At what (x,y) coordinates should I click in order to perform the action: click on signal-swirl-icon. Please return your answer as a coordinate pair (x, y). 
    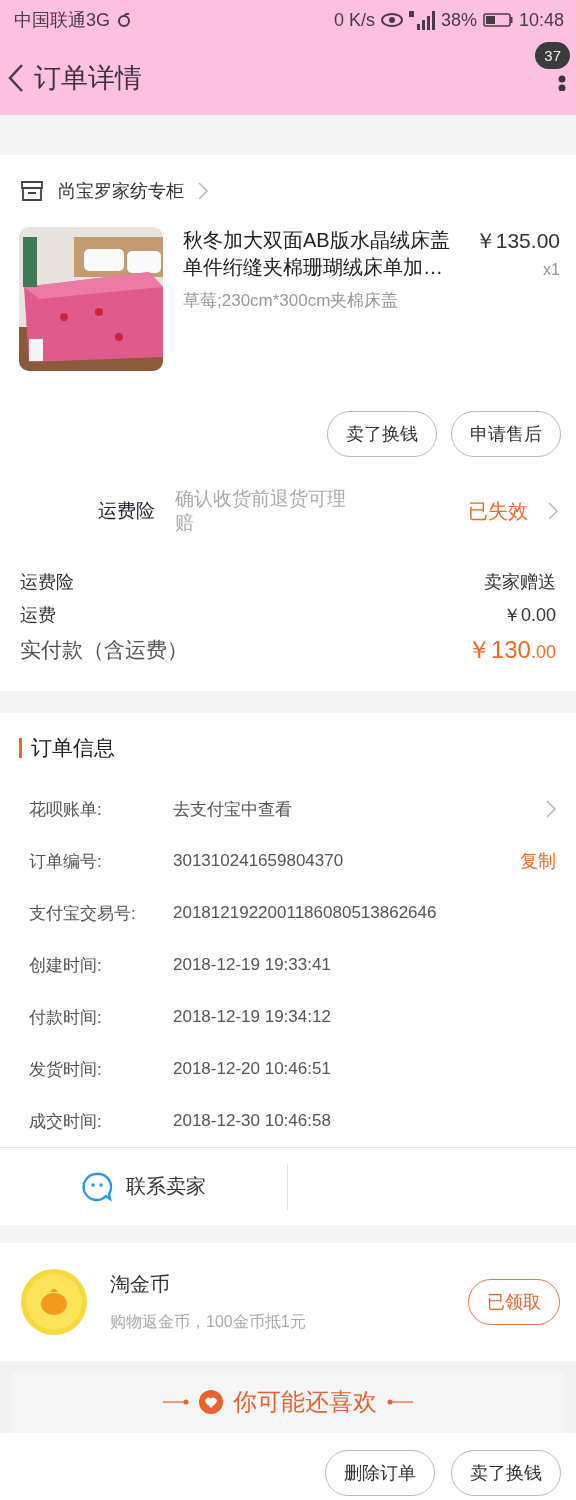
    Looking at the image, I should click on (124, 20).